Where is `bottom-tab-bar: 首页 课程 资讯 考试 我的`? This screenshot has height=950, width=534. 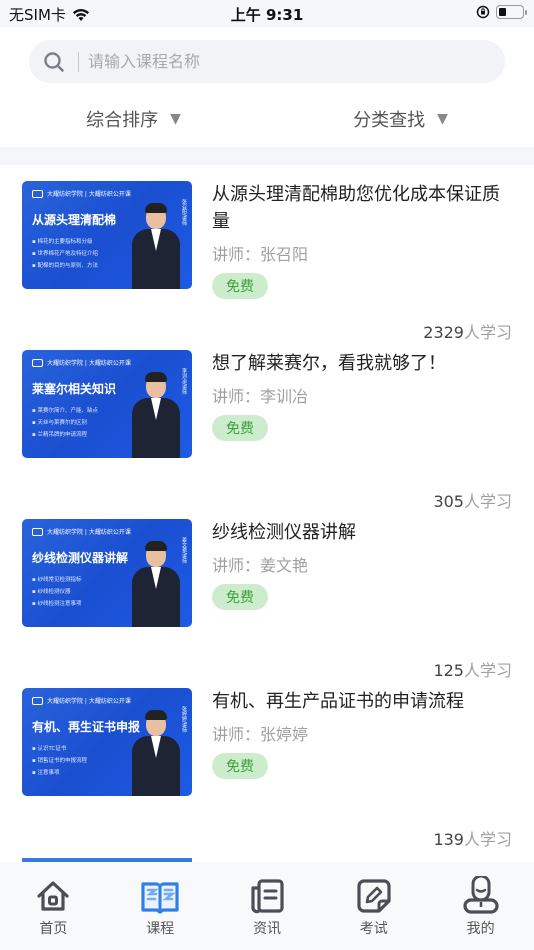 bottom-tab-bar: 首页 课程 资讯 考试 我的 is located at coordinates (267, 906).